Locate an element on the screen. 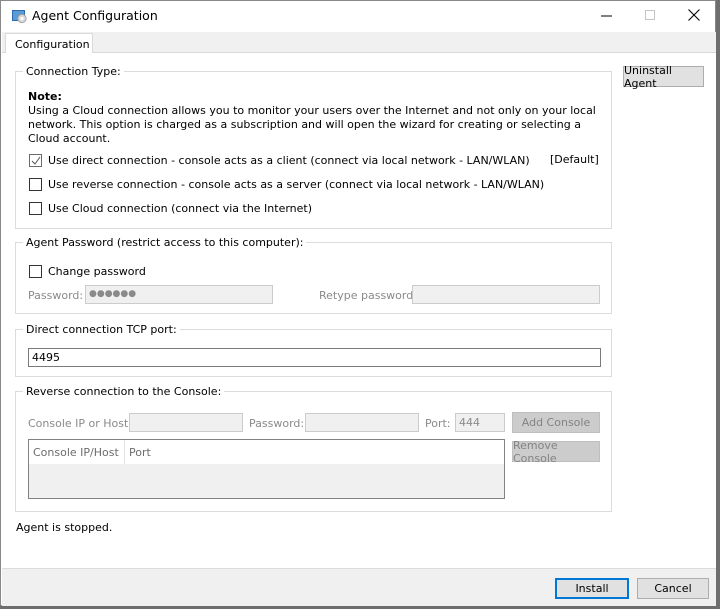 The height and width of the screenshot is (609, 720). remove-console-button: Remove Console is located at coordinates (556, 452).